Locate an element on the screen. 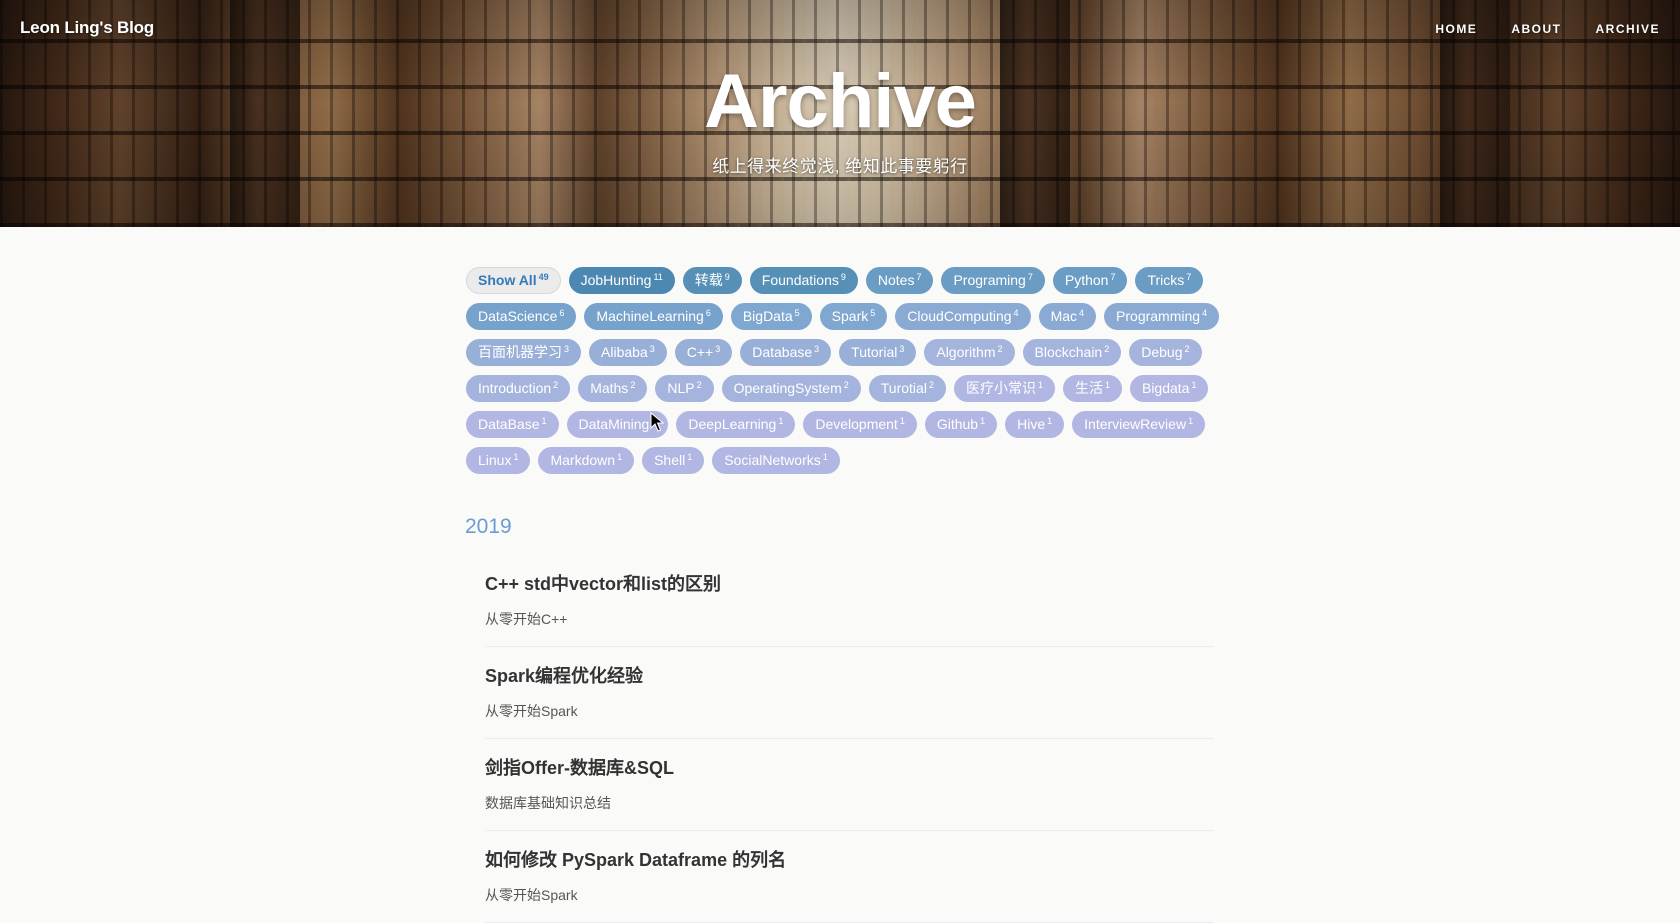 The width and height of the screenshot is (1680, 923). tag-button: Programing 7 is located at coordinates (993, 280).